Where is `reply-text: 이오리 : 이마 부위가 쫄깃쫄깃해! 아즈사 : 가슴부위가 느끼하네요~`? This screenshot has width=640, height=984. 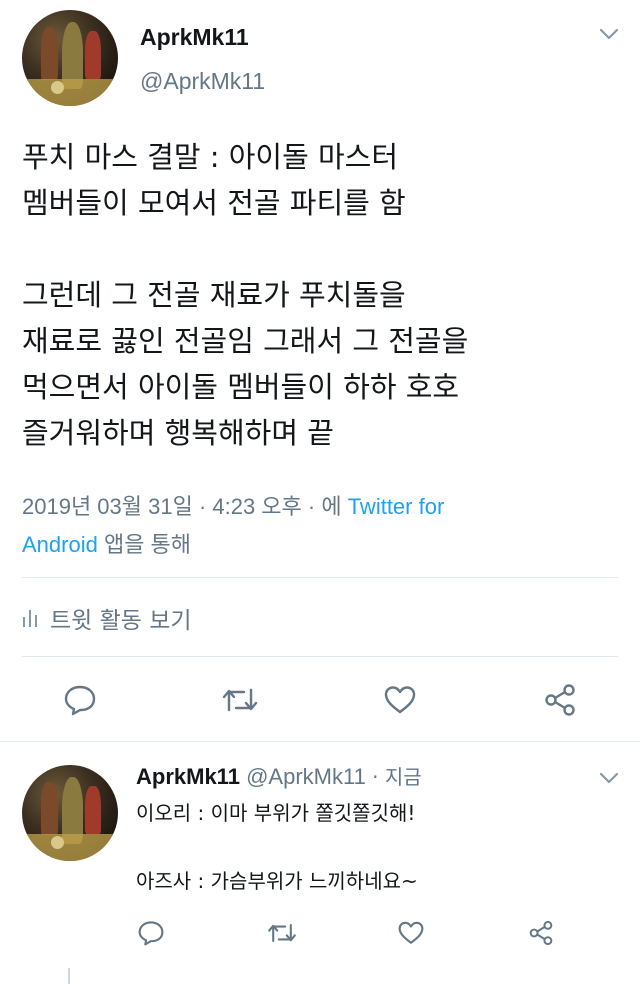
reply-text: 이오리 : 이마 부위가 쫄깃쫄깃해! 아즈사 : 가슴부위가 느끼하네요~ is located at coordinates (277, 847).